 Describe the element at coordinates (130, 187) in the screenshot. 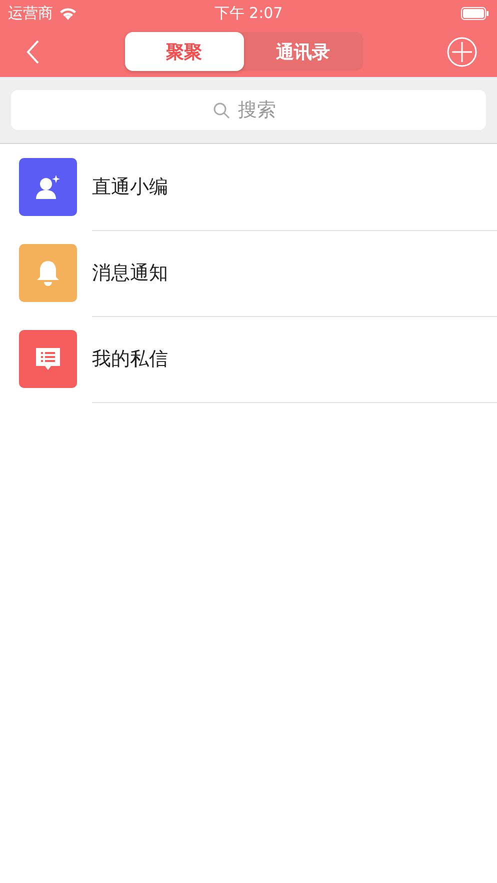

I see `list-item-label: 直通小编` at that location.